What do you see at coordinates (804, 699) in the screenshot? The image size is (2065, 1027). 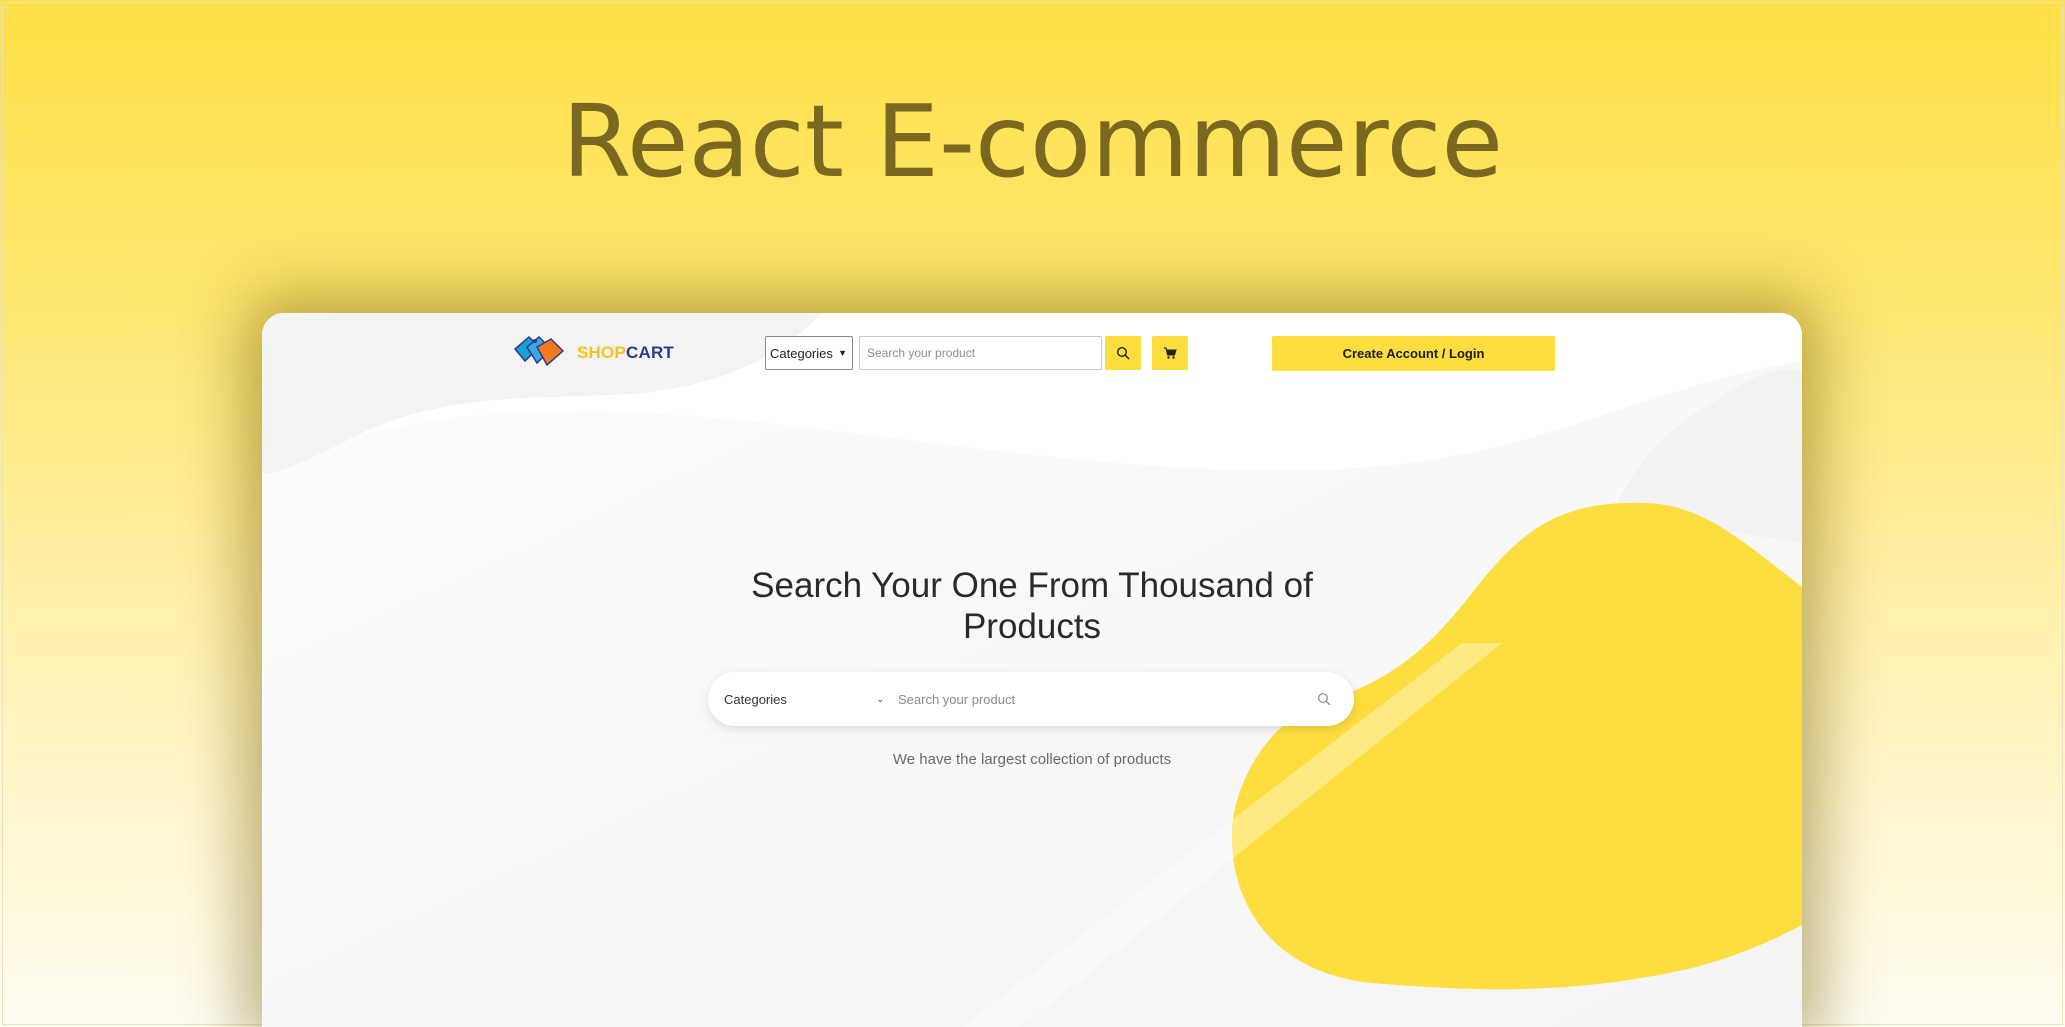 I see `hero-category-select: Categories ⌄` at bounding box center [804, 699].